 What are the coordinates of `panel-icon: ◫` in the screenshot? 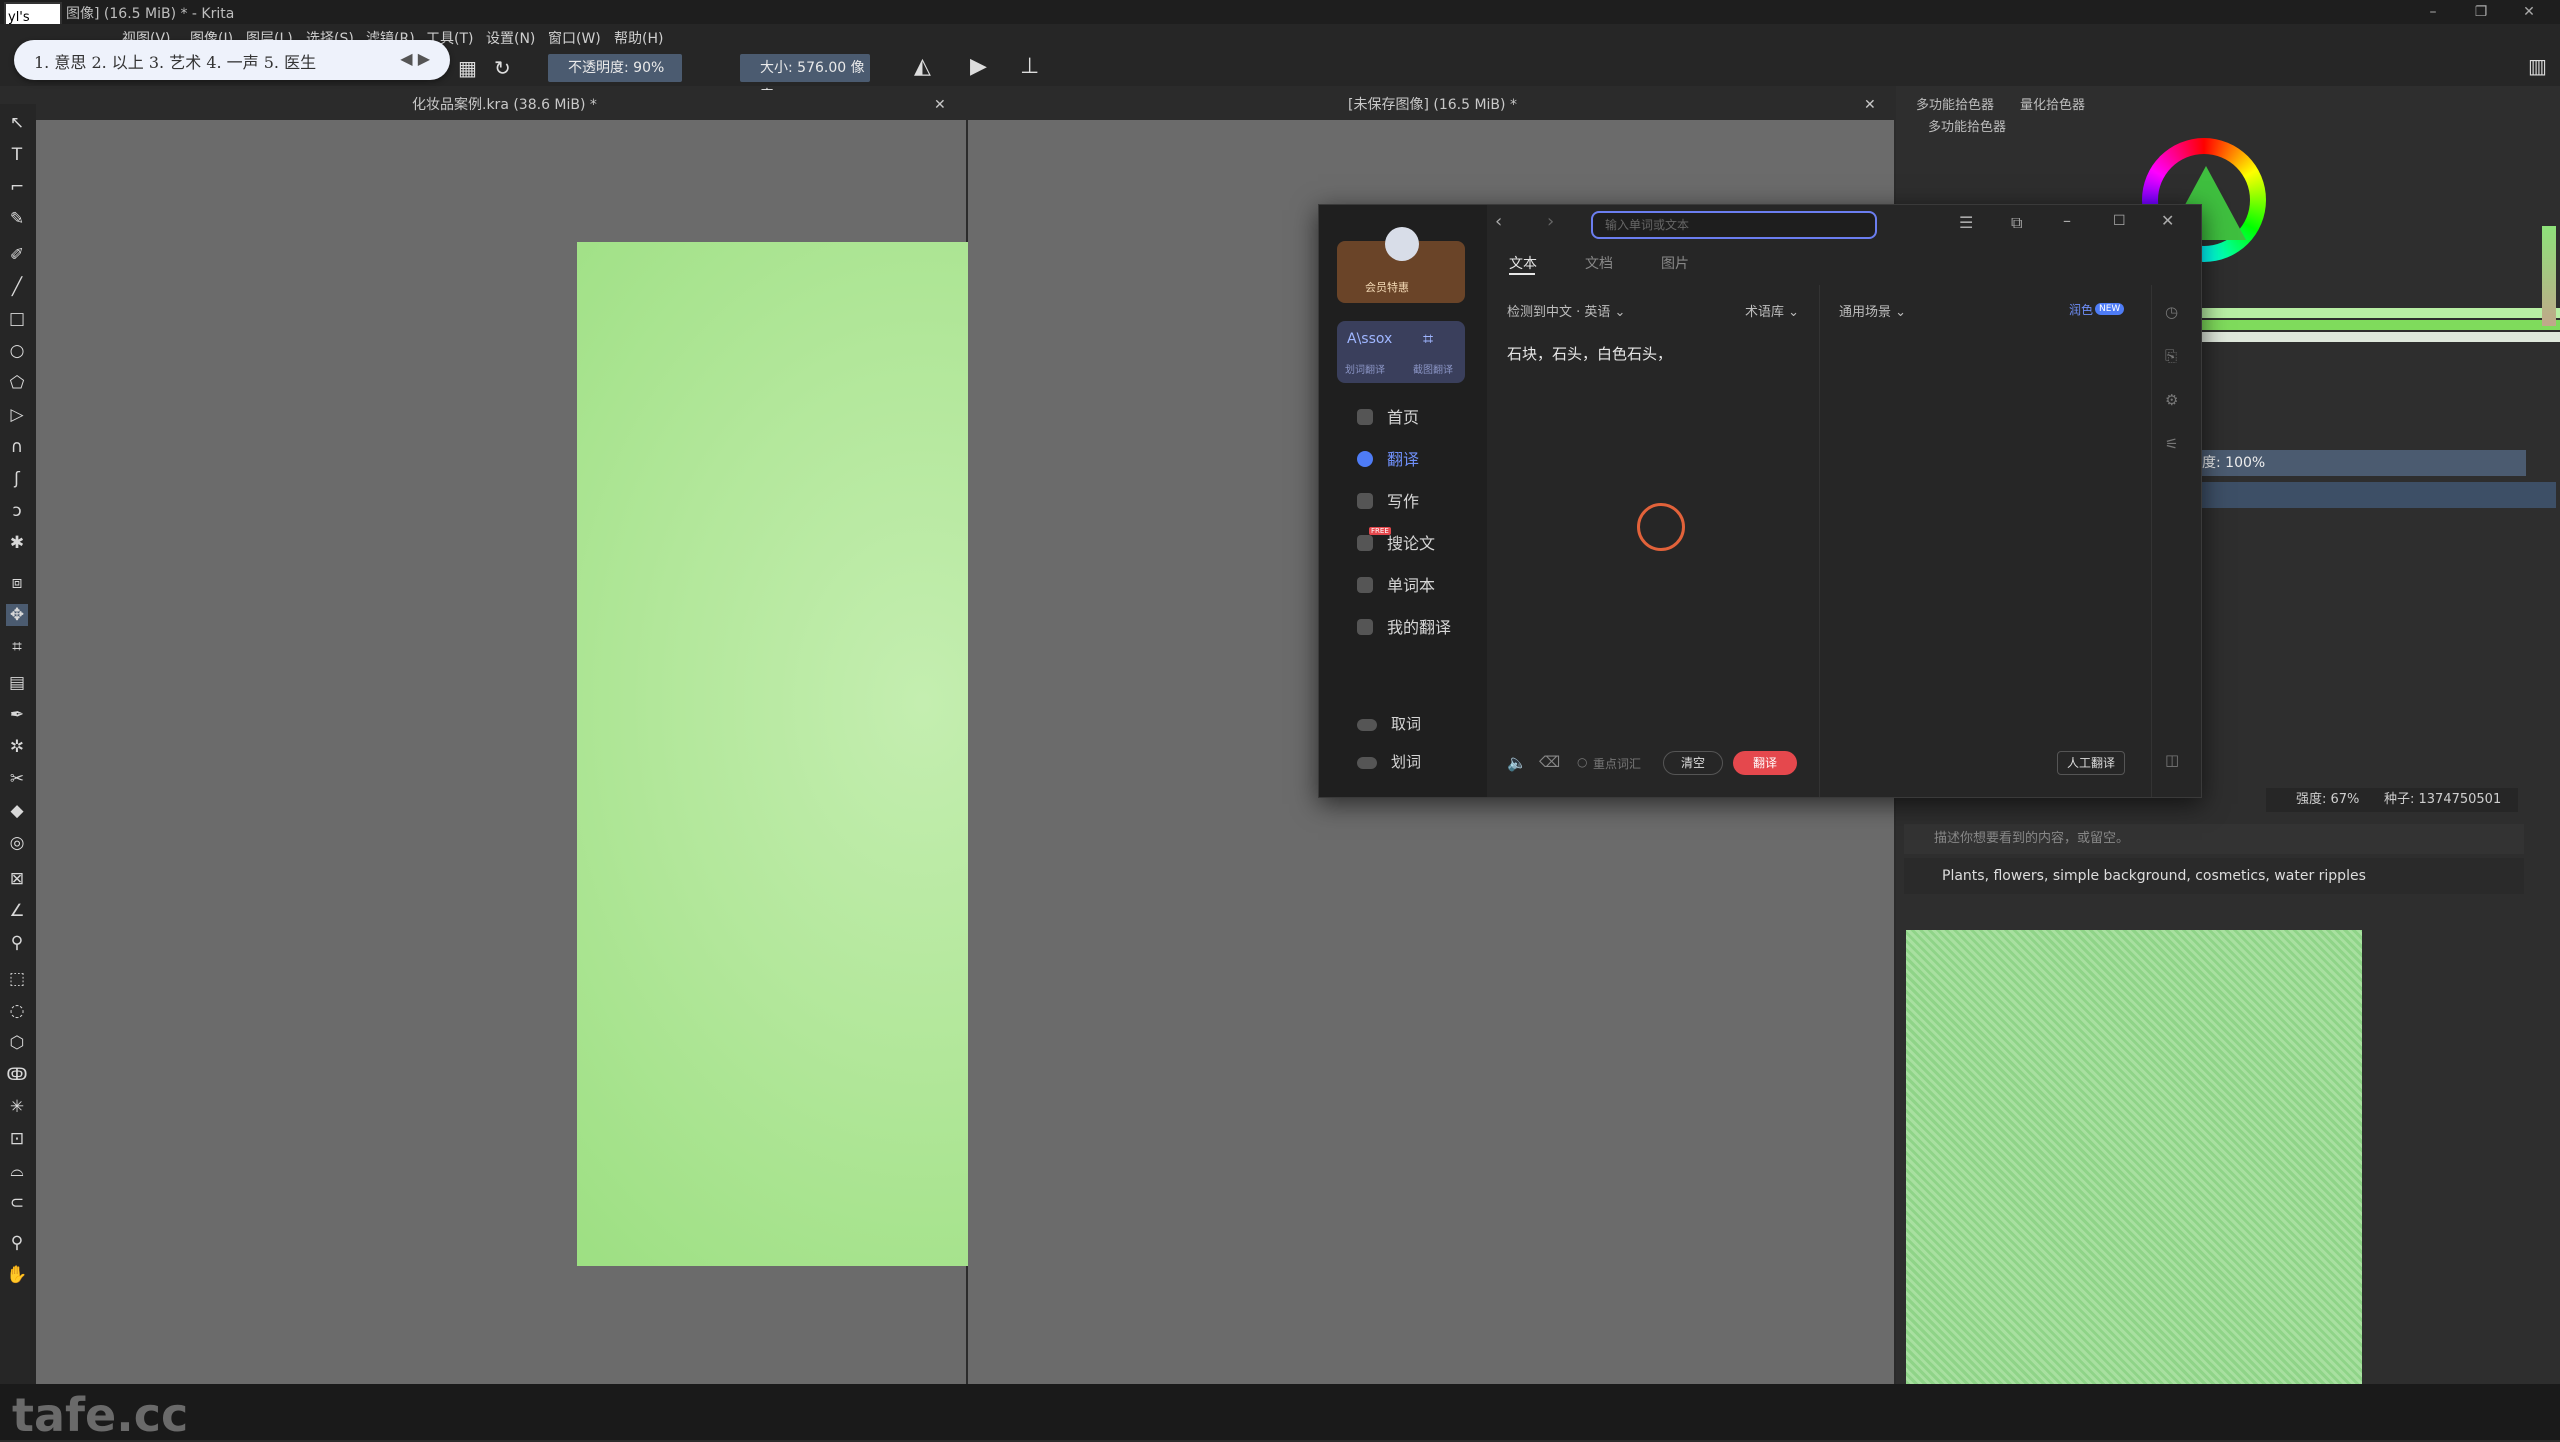 It's located at (2172, 760).